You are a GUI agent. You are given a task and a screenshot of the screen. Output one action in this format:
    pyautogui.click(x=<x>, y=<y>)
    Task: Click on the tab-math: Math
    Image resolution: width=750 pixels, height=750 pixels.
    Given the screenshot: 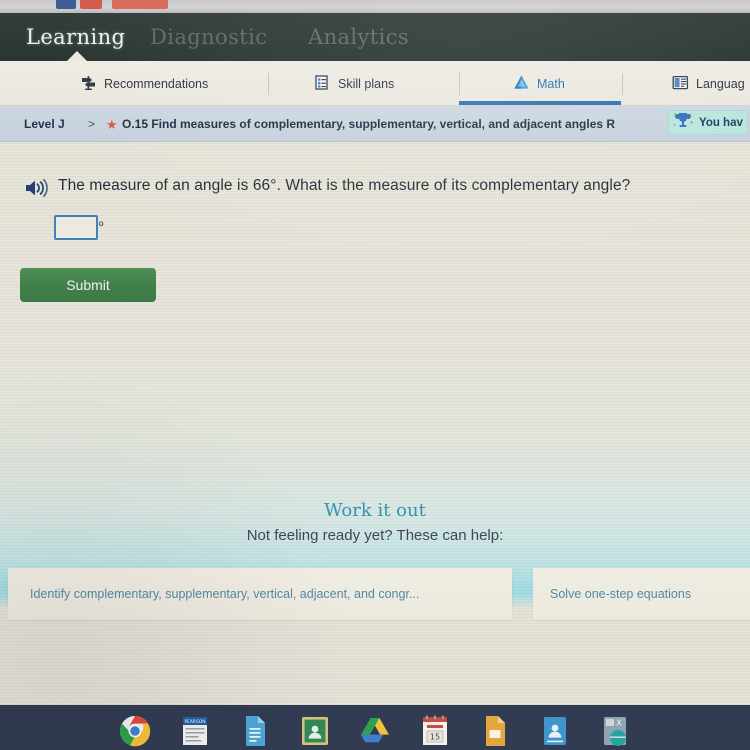 What is the action you would take?
    pyautogui.click(x=539, y=84)
    